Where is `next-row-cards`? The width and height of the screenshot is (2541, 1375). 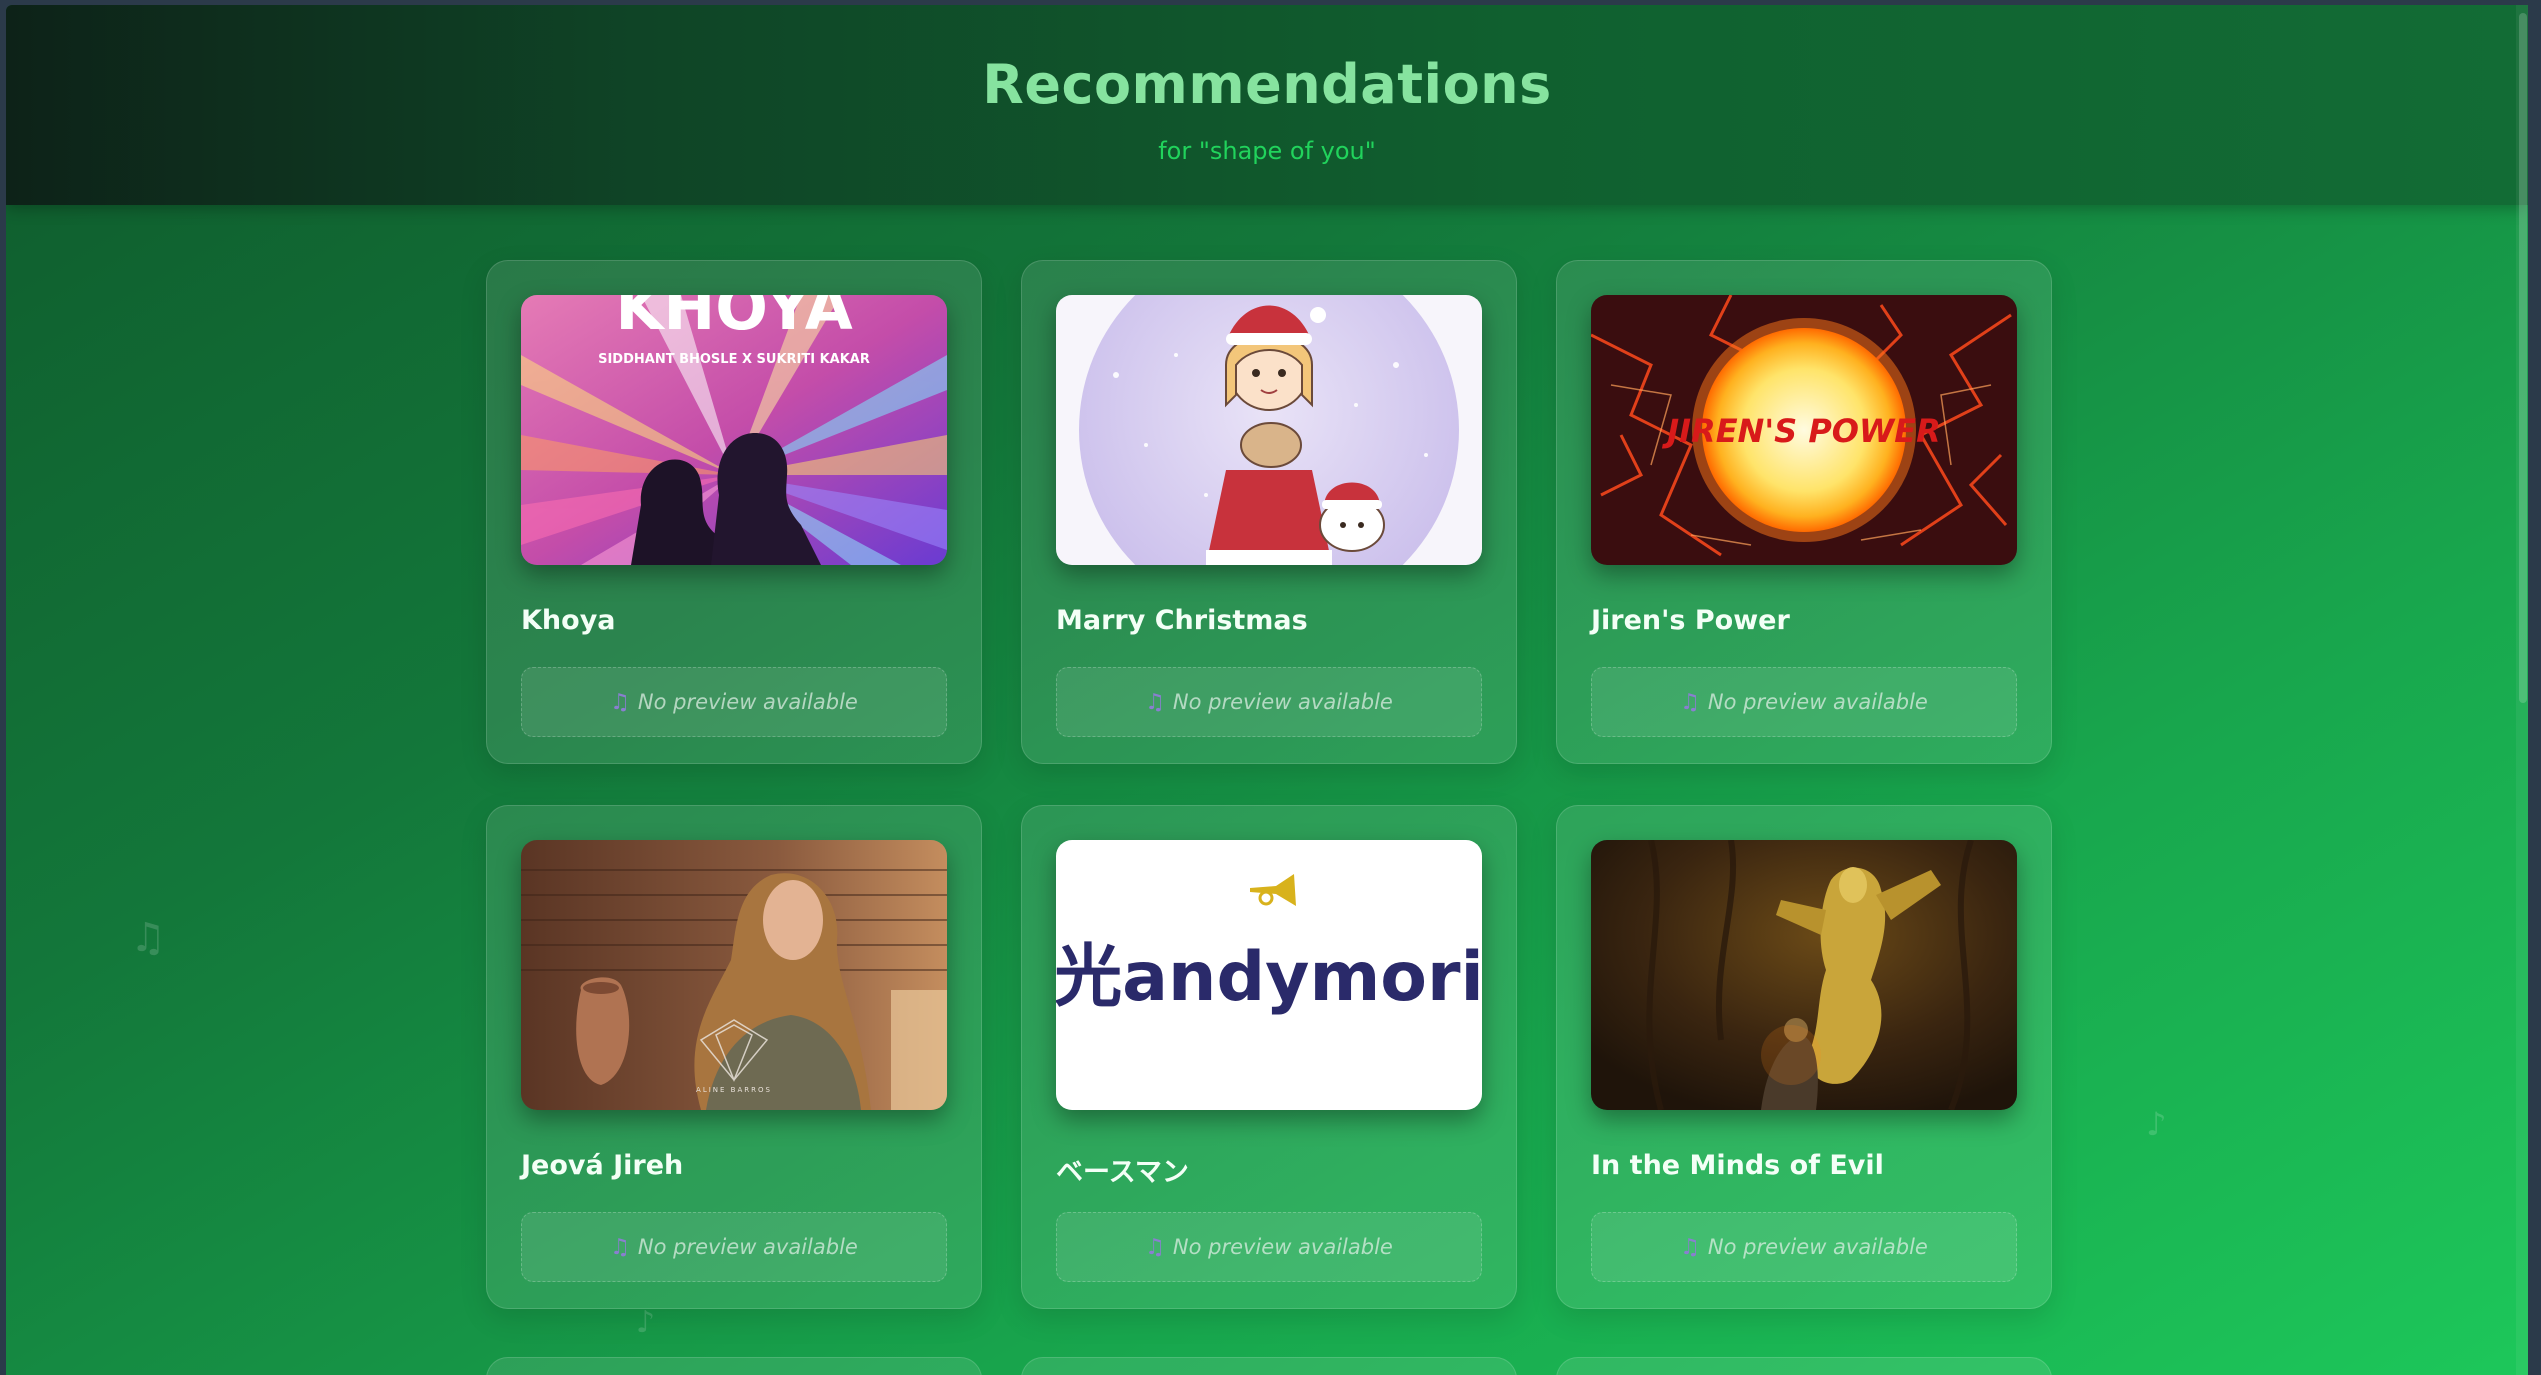 next-row-cards is located at coordinates (1269, 1366).